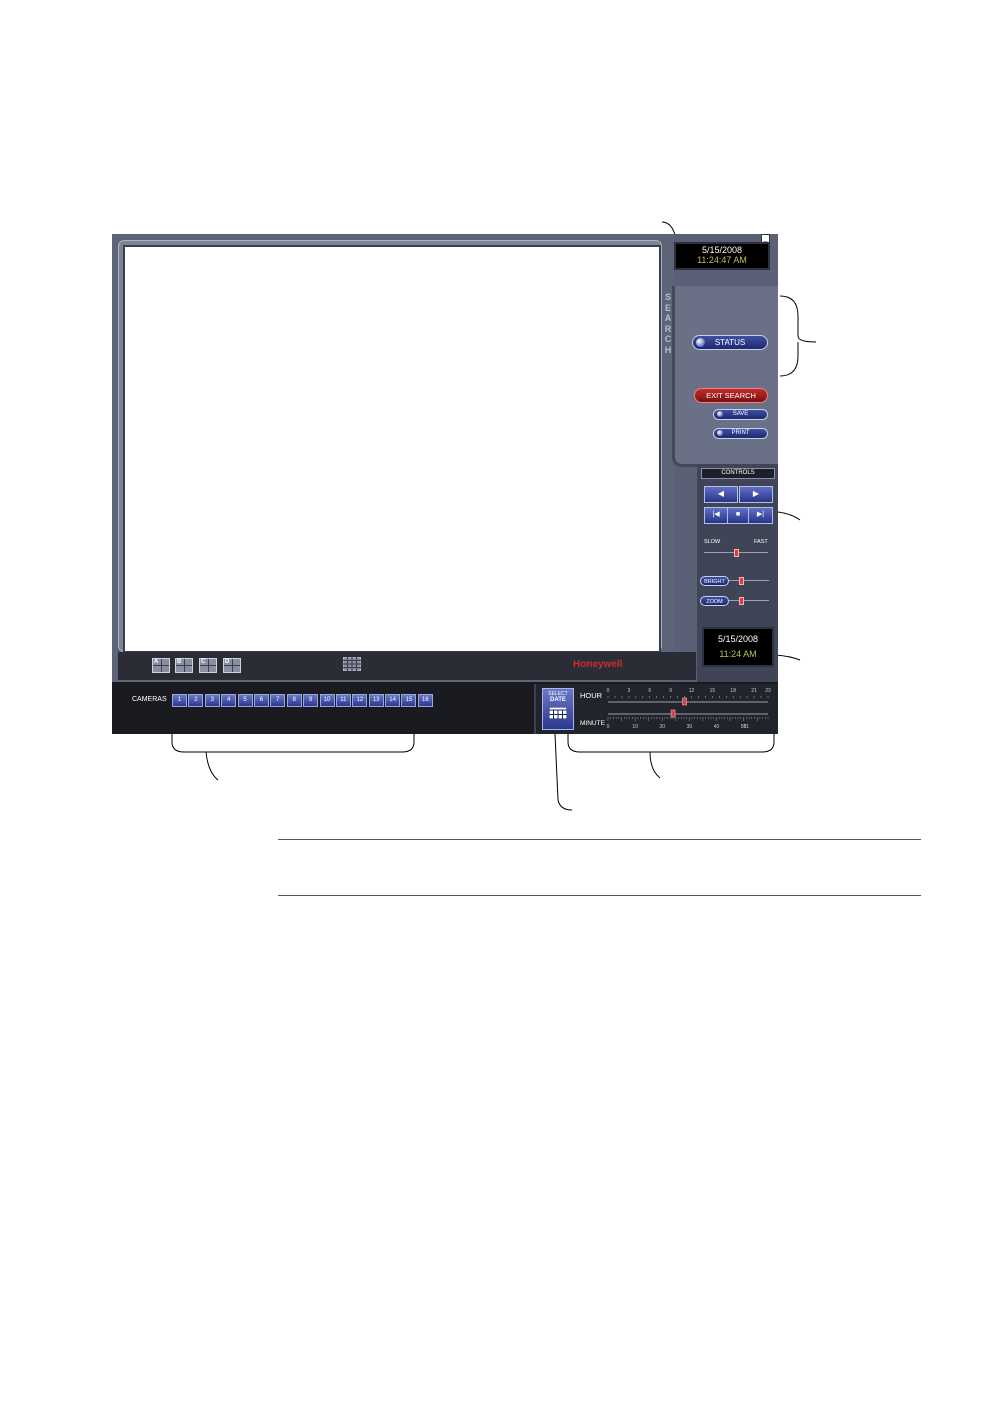  Describe the element at coordinates (736, 553) in the screenshot. I see `speed-slider-handle` at that location.